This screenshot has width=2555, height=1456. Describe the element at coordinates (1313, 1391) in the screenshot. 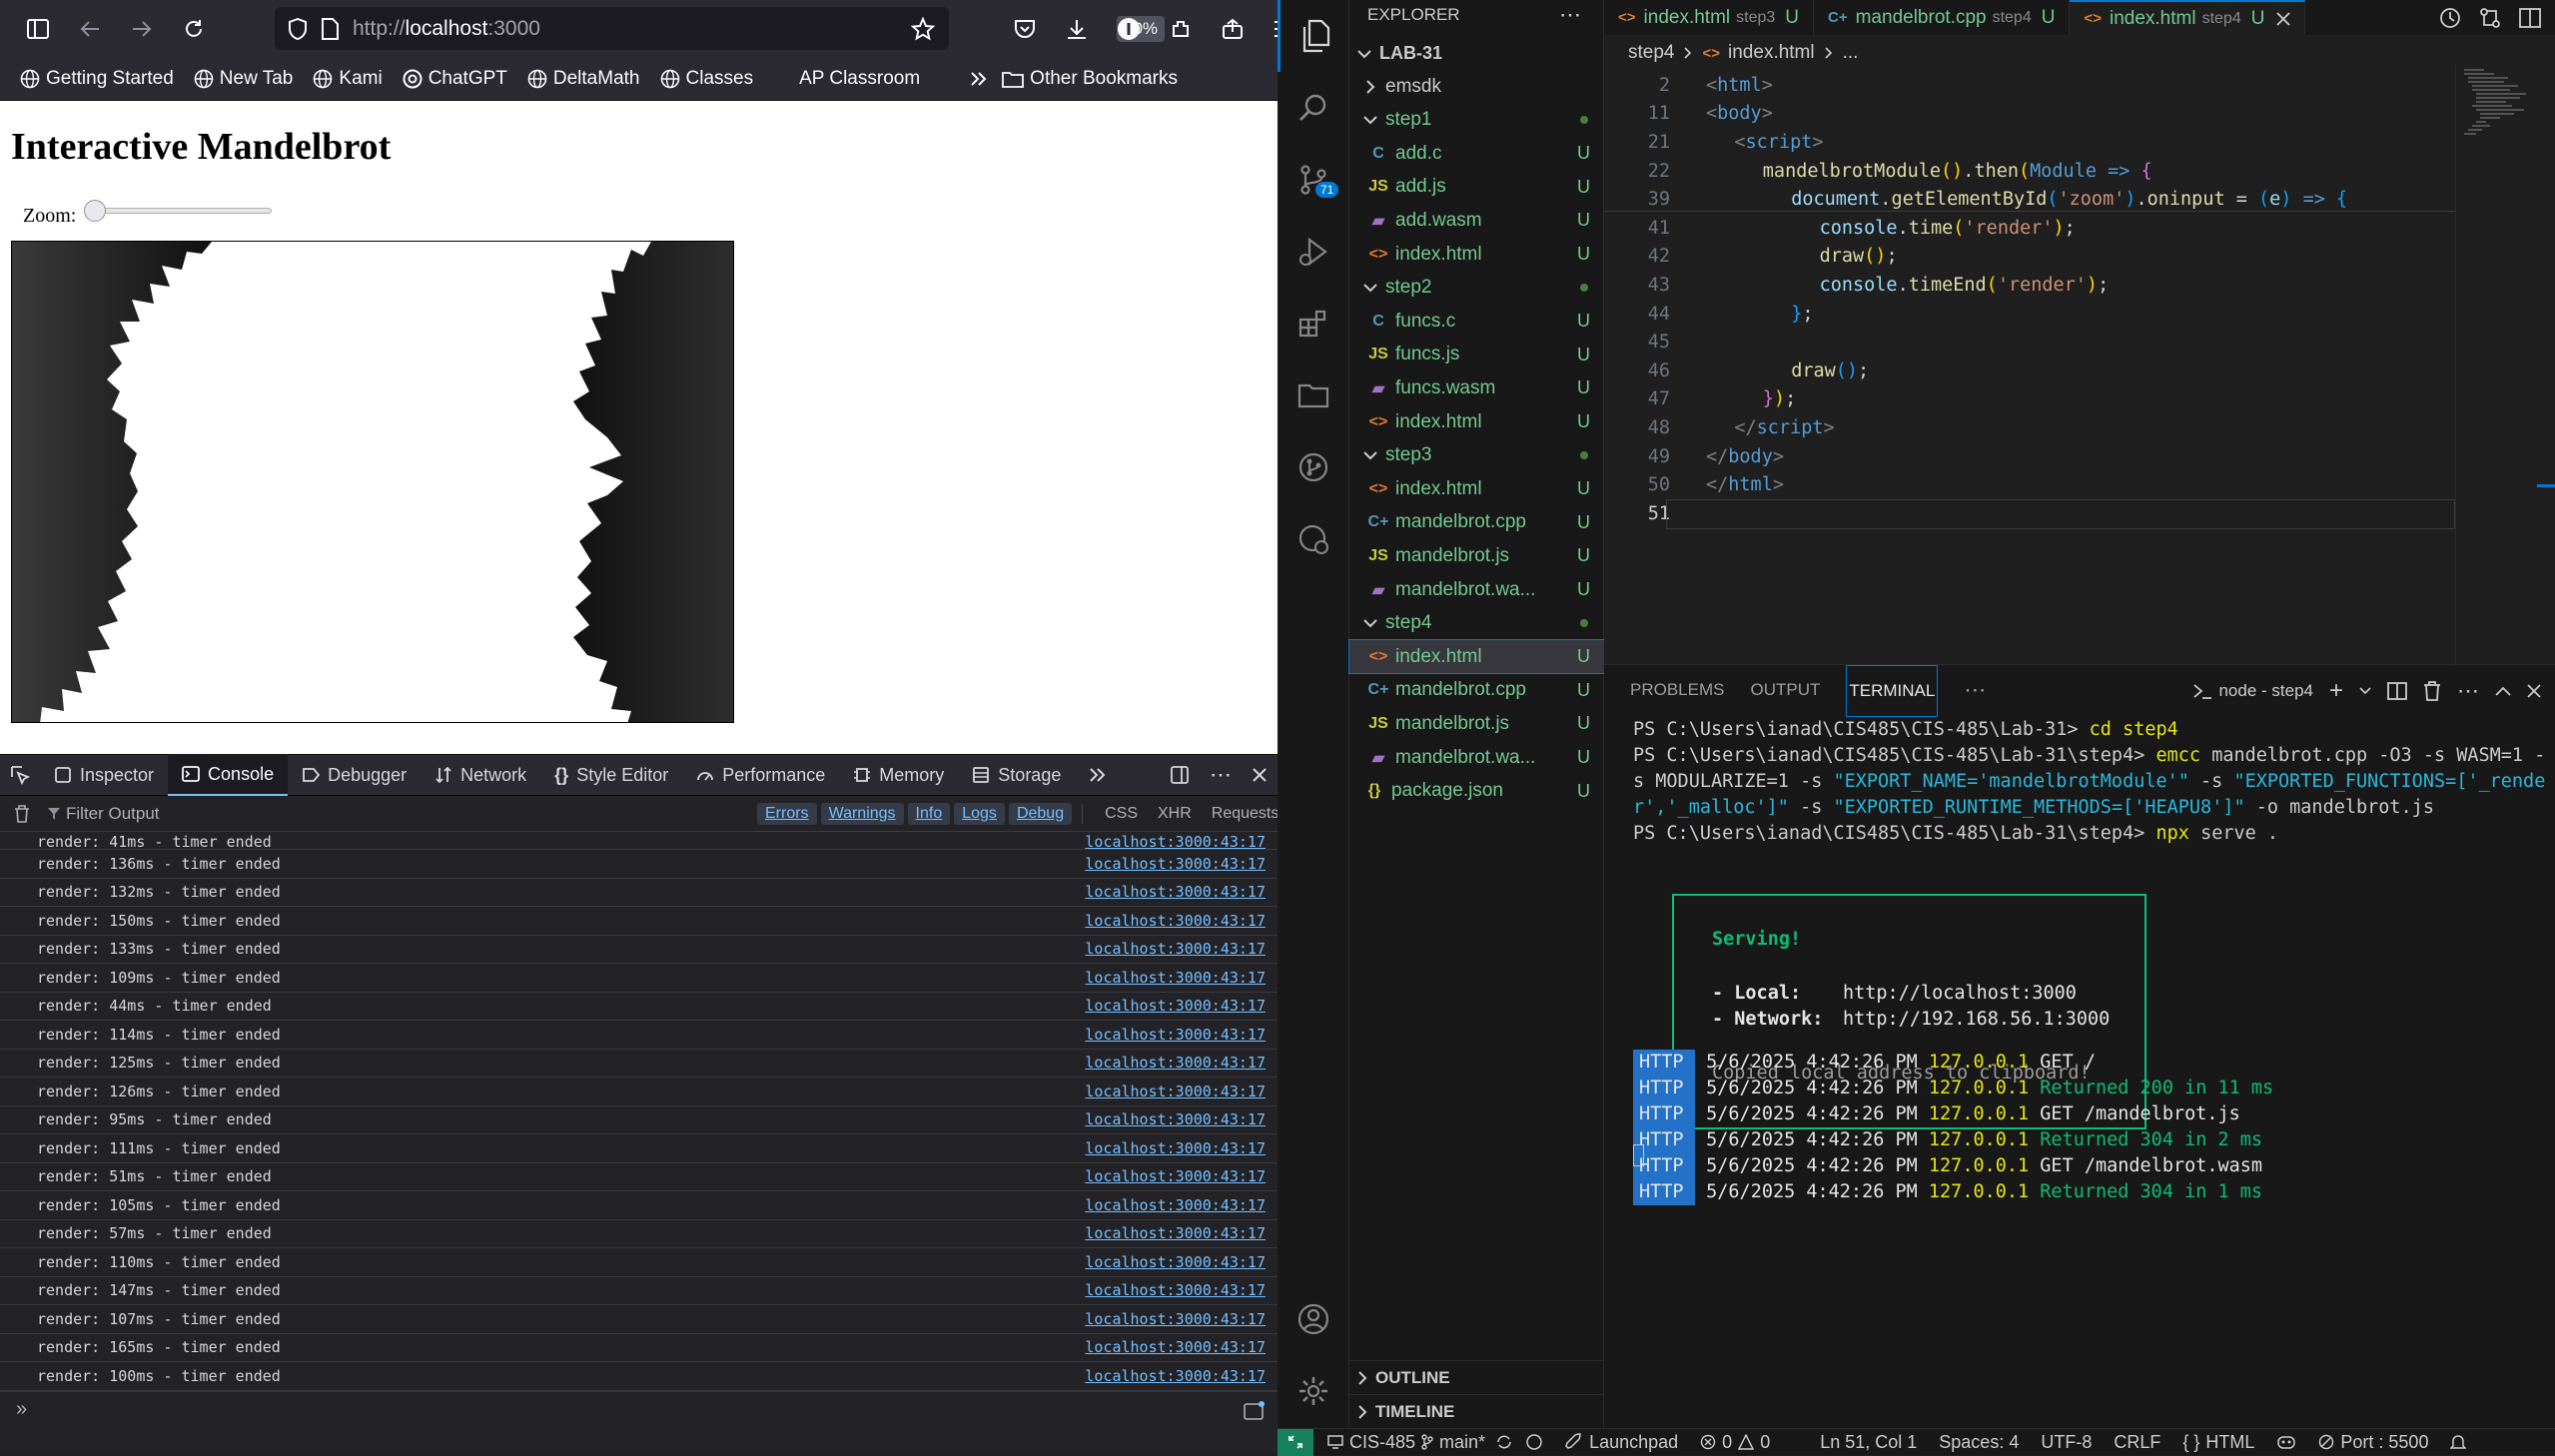

I see `settings-gear-icon` at that location.